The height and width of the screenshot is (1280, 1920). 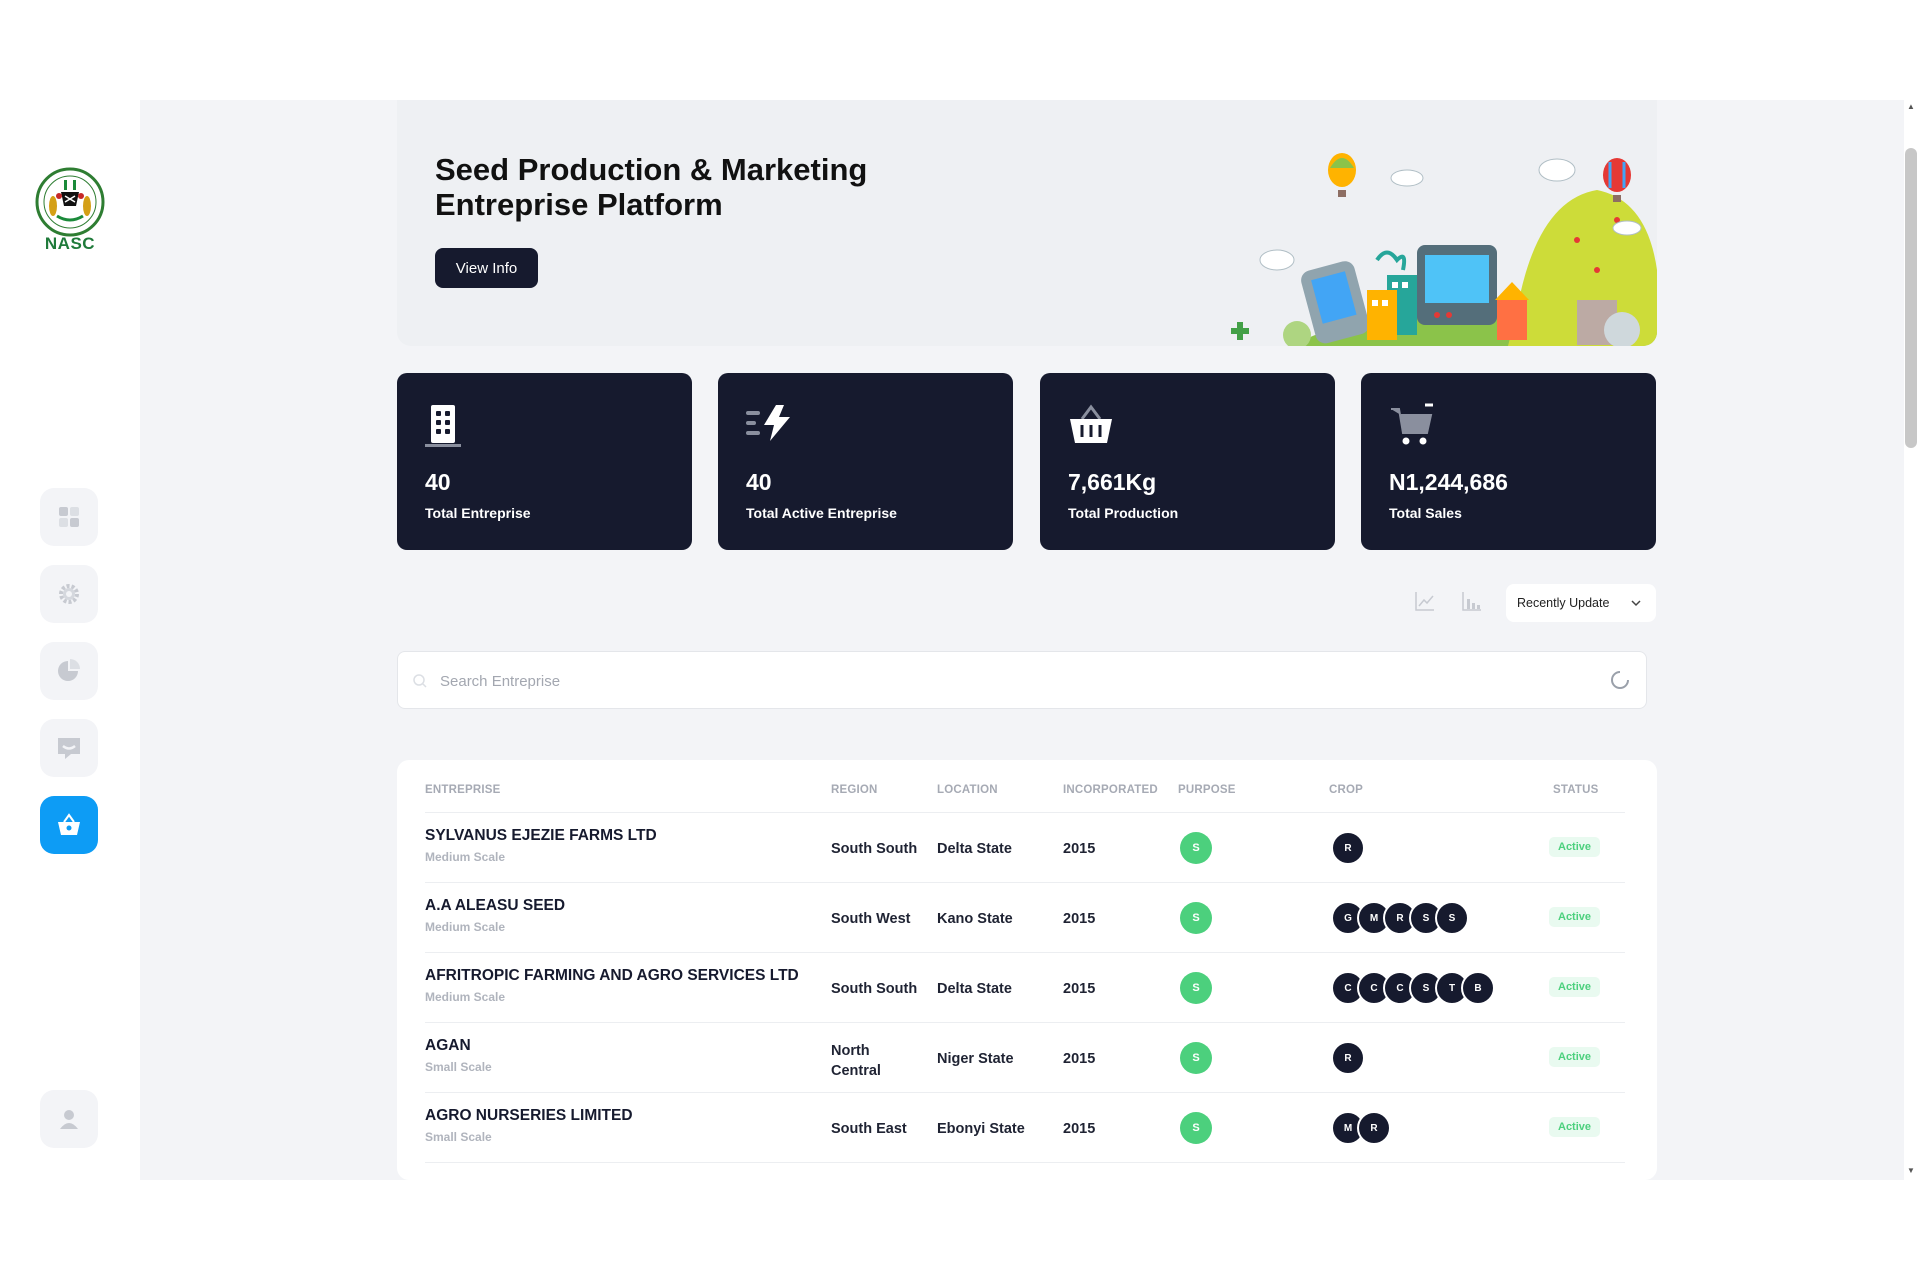 What do you see at coordinates (1400, 918) in the screenshot?
I see `crop-list: G M R S S` at bounding box center [1400, 918].